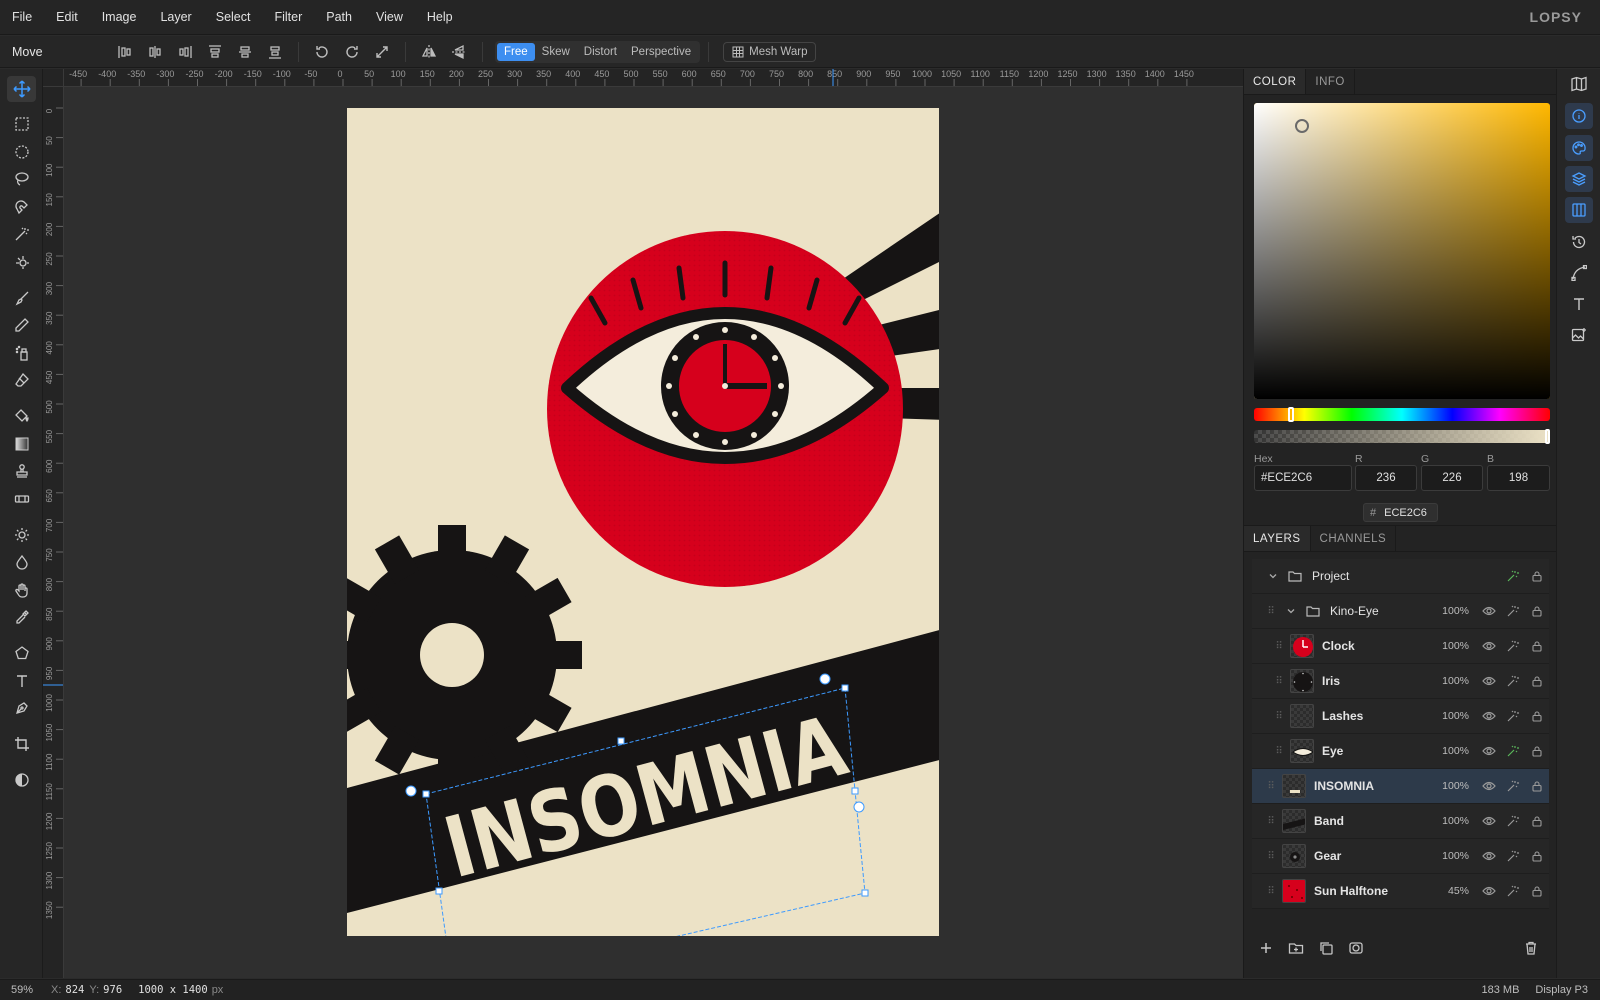  I want to click on chevron-down-icon, so click(1291, 611).